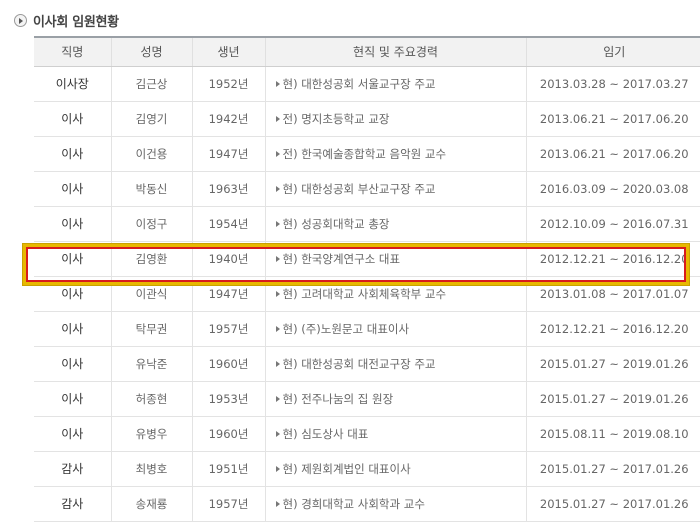 The image size is (700, 525). Describe the element at coordinates (612, 294) in the screenshot. I see `cell-term: 2013.01.08 ~ 2017.01.07` at that location.